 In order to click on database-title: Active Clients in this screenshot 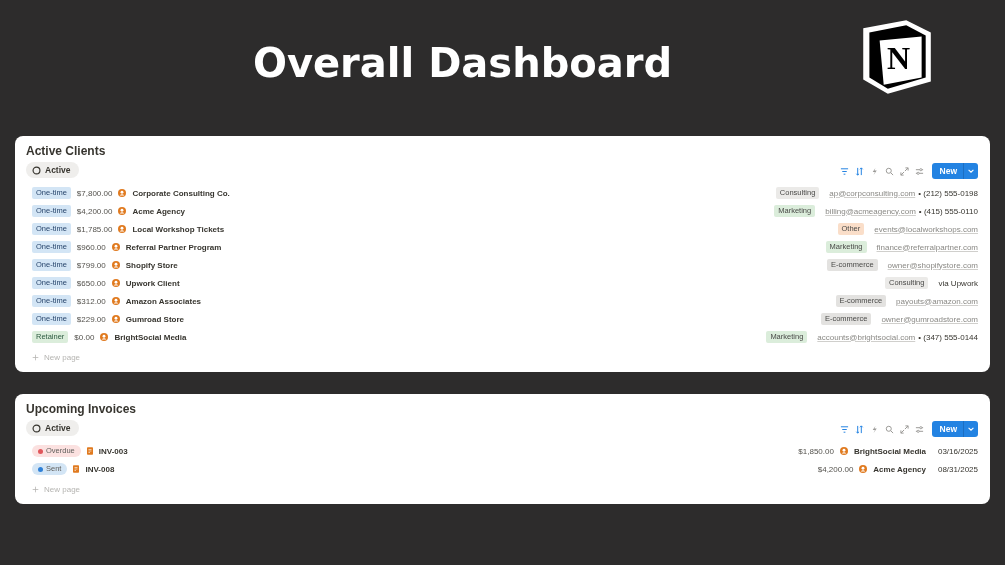, I will do `click(66, 151)`.